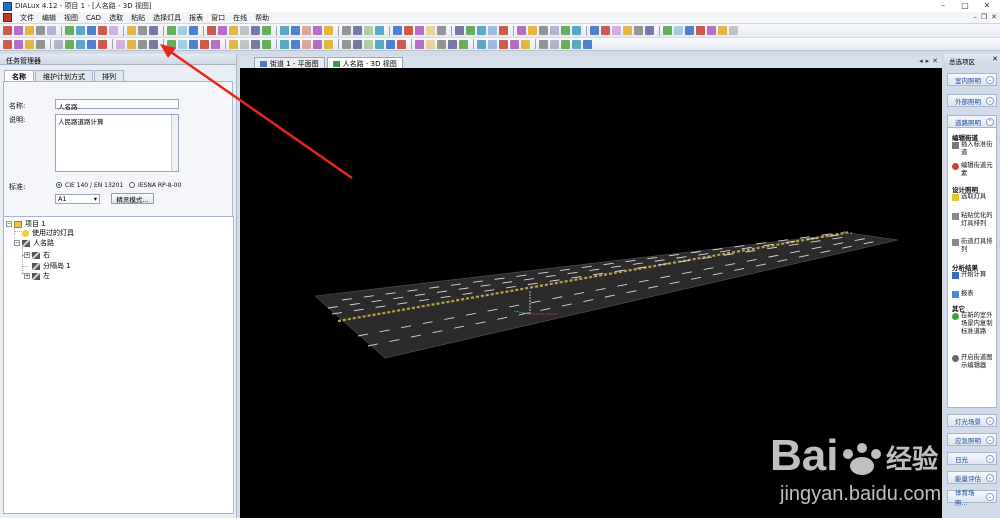 The width and height of the screenshot is (1000, 518). I want to click on annotation-arrow, so click(256, 112).